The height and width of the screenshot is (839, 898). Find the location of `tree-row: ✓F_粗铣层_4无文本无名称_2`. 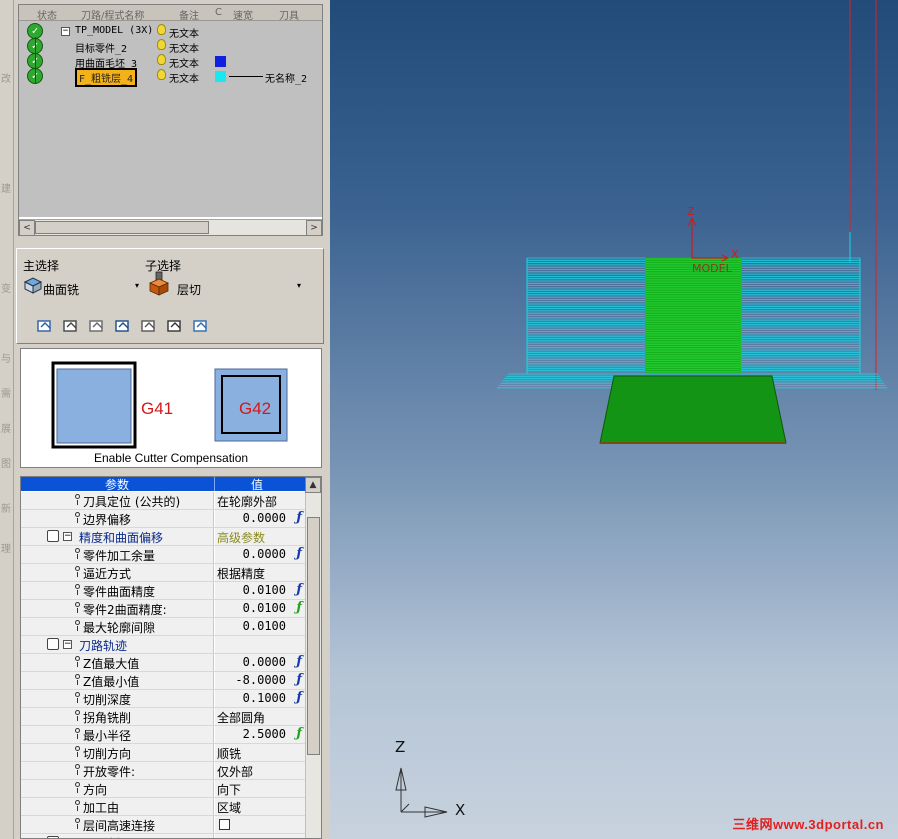

tree-row: ✓F_粗铣层_4无文本无名称_2 is located at coordinates (170, 77).